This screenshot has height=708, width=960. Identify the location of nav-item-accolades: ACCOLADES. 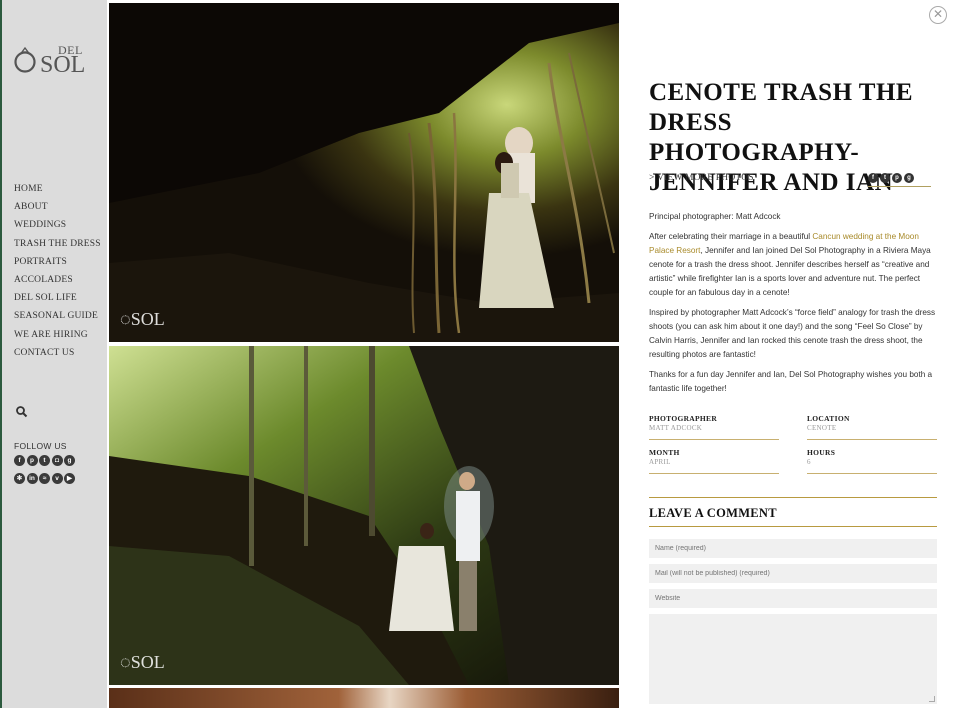
(57, 282).